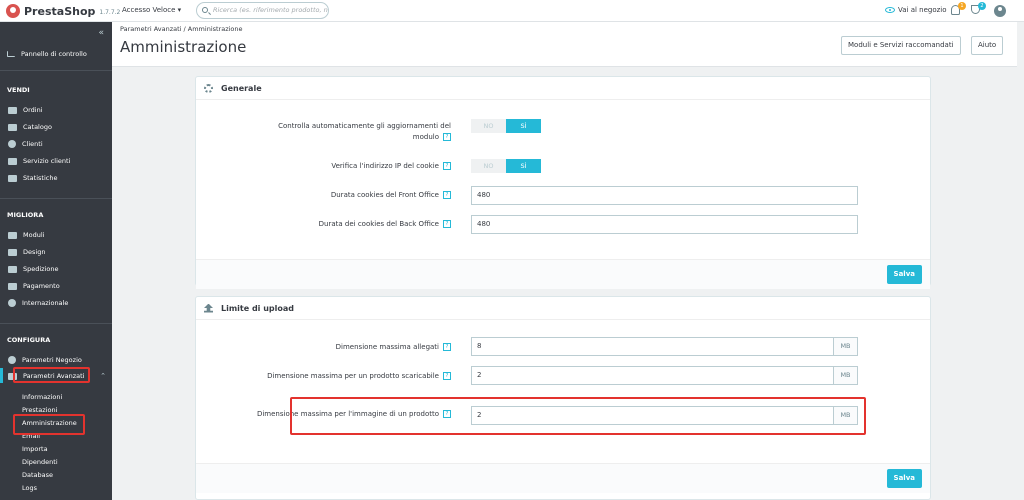 The height and width of the screenshot is (500, 1024). What do you see at coordinates (384, 195) in the screenshot?
I see `label-text: Durata cookies del Front Office` at bounding box center [384, 195].